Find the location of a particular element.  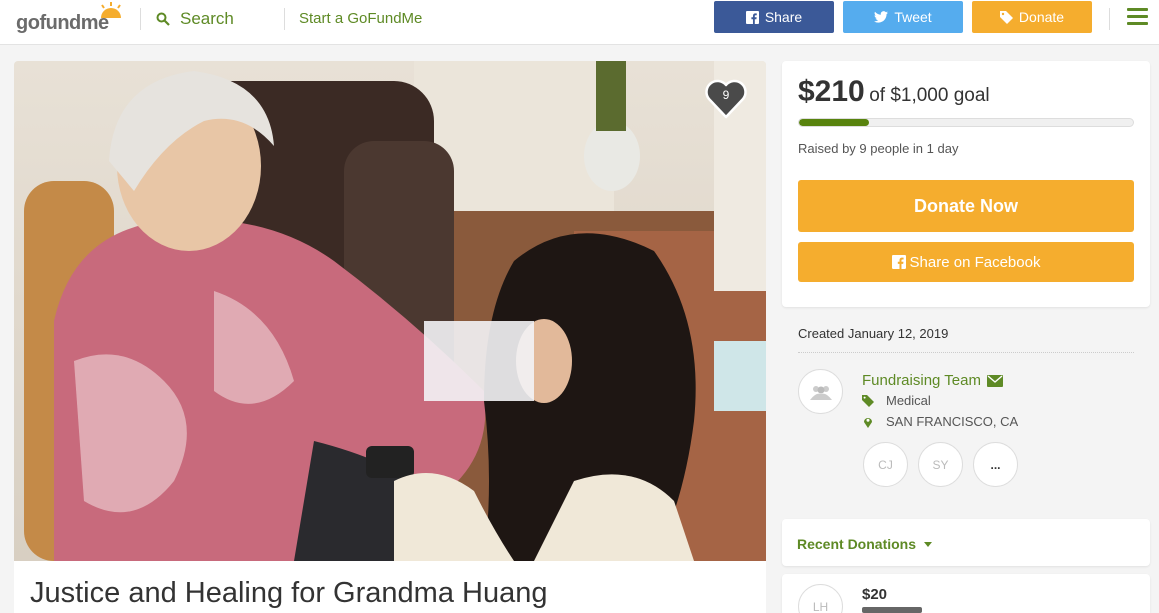

map-pin-icon is located at coordinates (868, 422).